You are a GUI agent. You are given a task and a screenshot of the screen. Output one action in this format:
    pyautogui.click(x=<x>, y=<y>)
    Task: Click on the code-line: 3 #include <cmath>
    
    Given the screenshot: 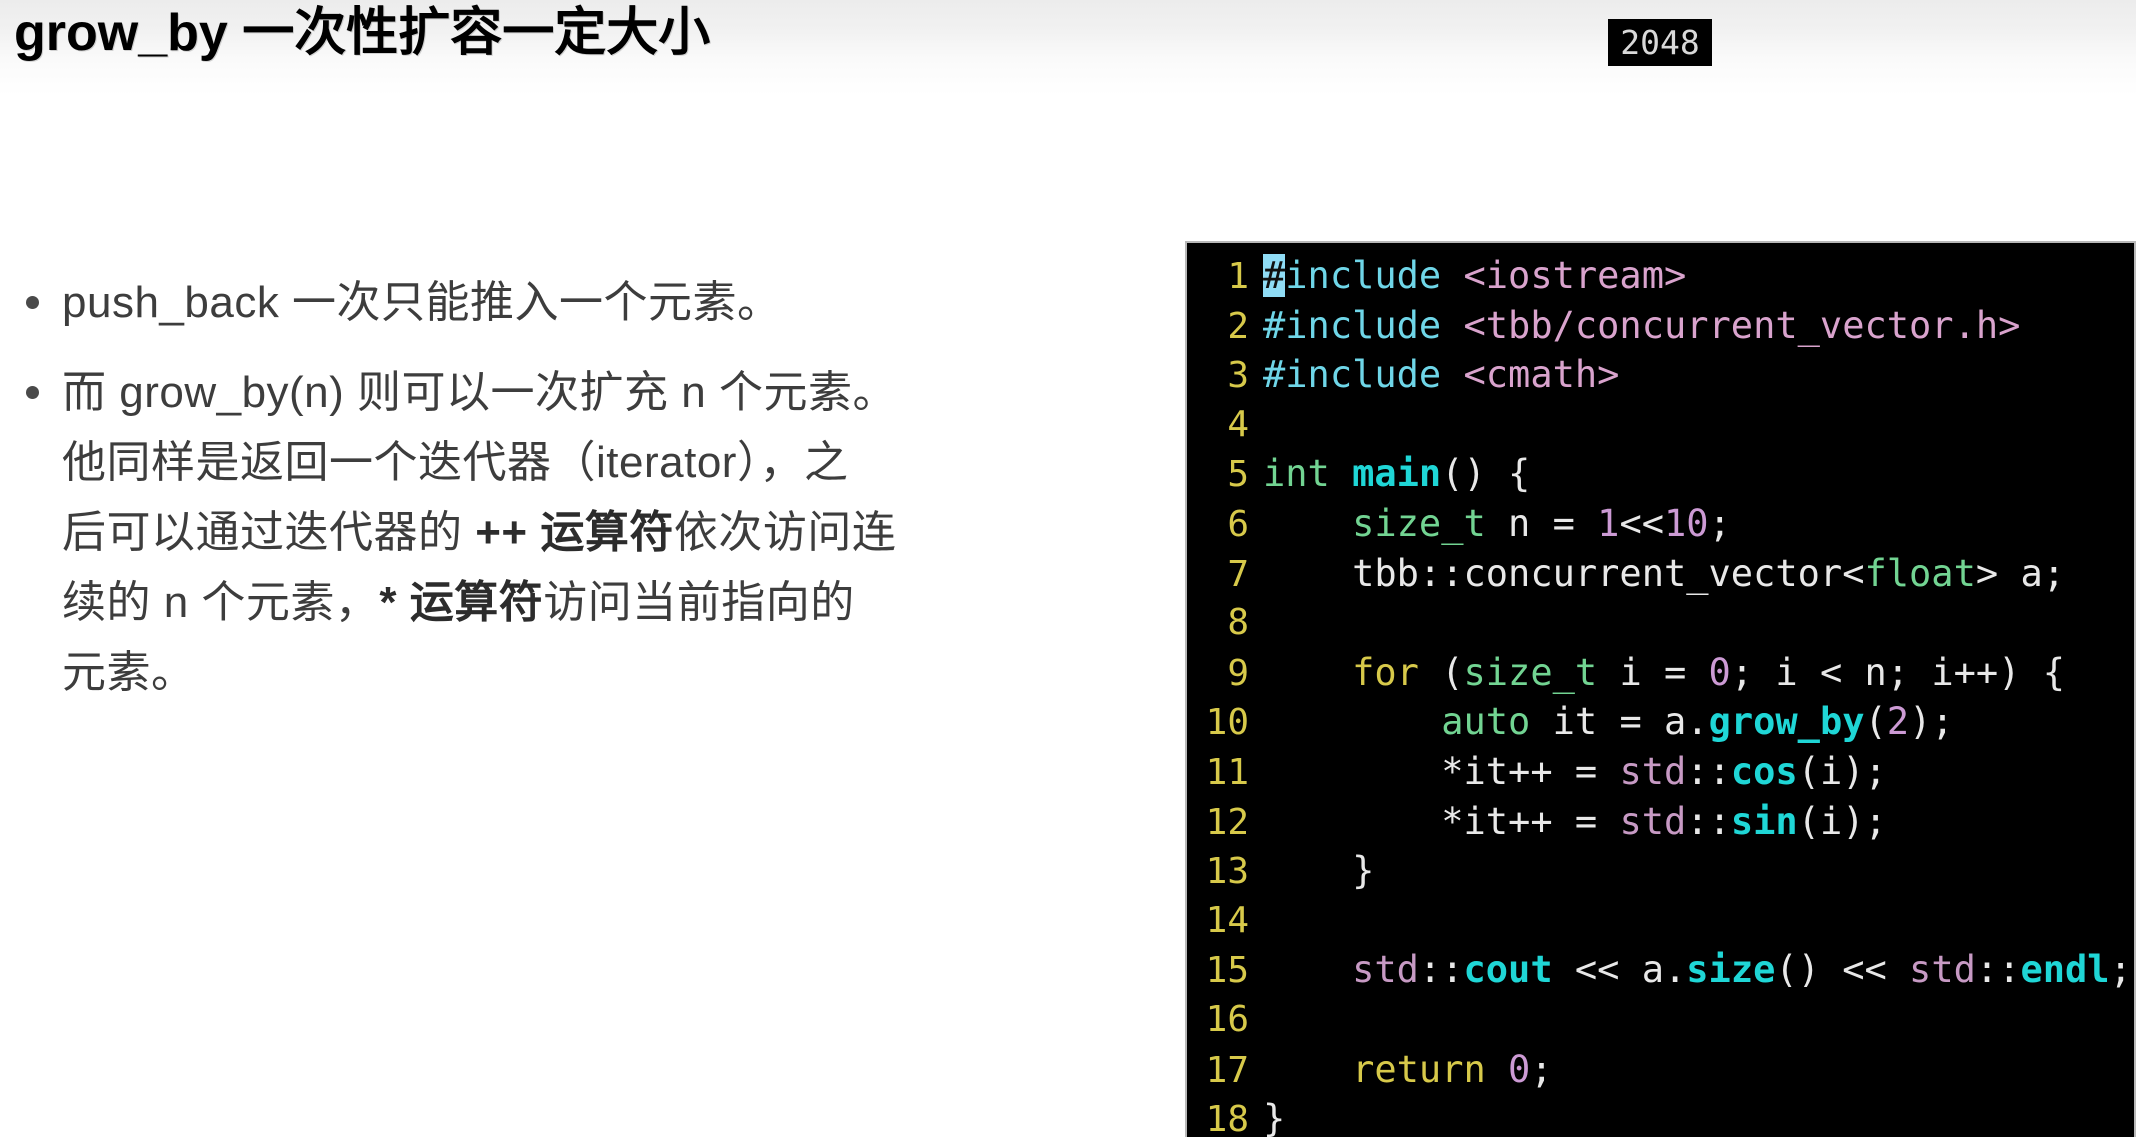 What is the action you would take?
    pyautogui.click(x=1660, y=375)
    